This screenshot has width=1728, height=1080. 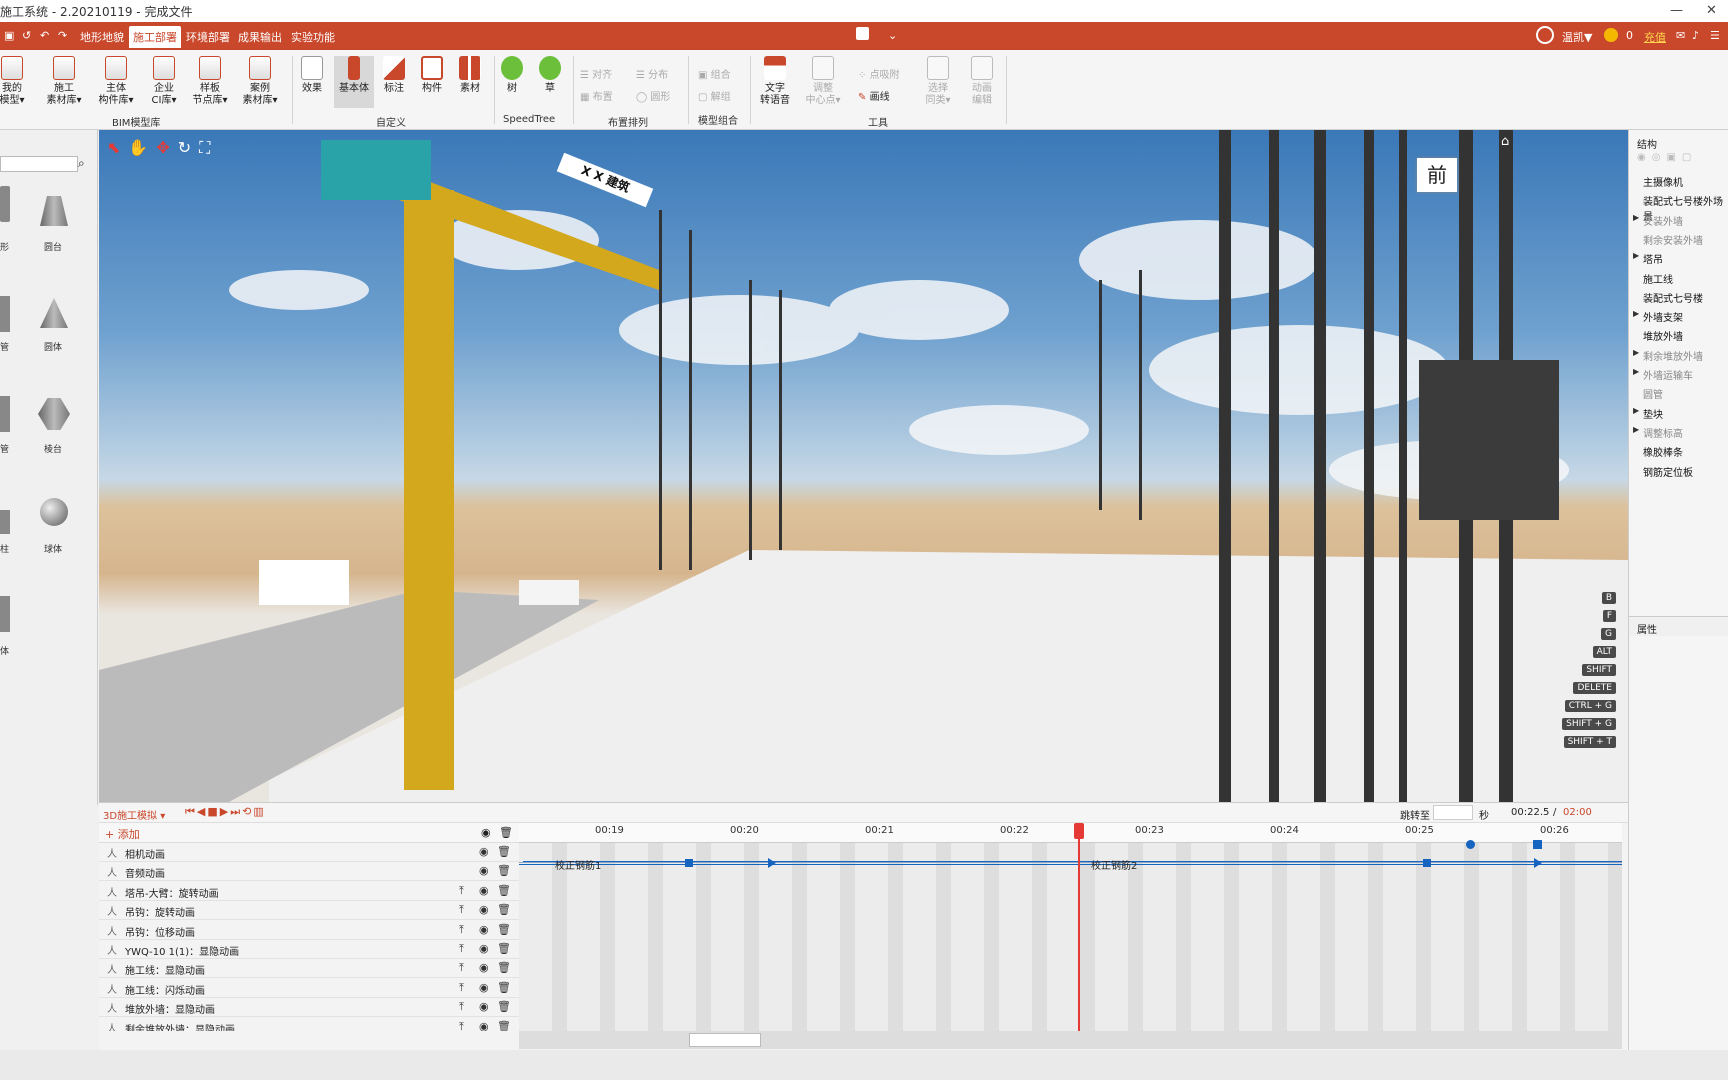 What do you see at coordinates (236, 811) in the screenshot?
I see `skip-end-icon: ⏭` at bounding box center [236, 811].